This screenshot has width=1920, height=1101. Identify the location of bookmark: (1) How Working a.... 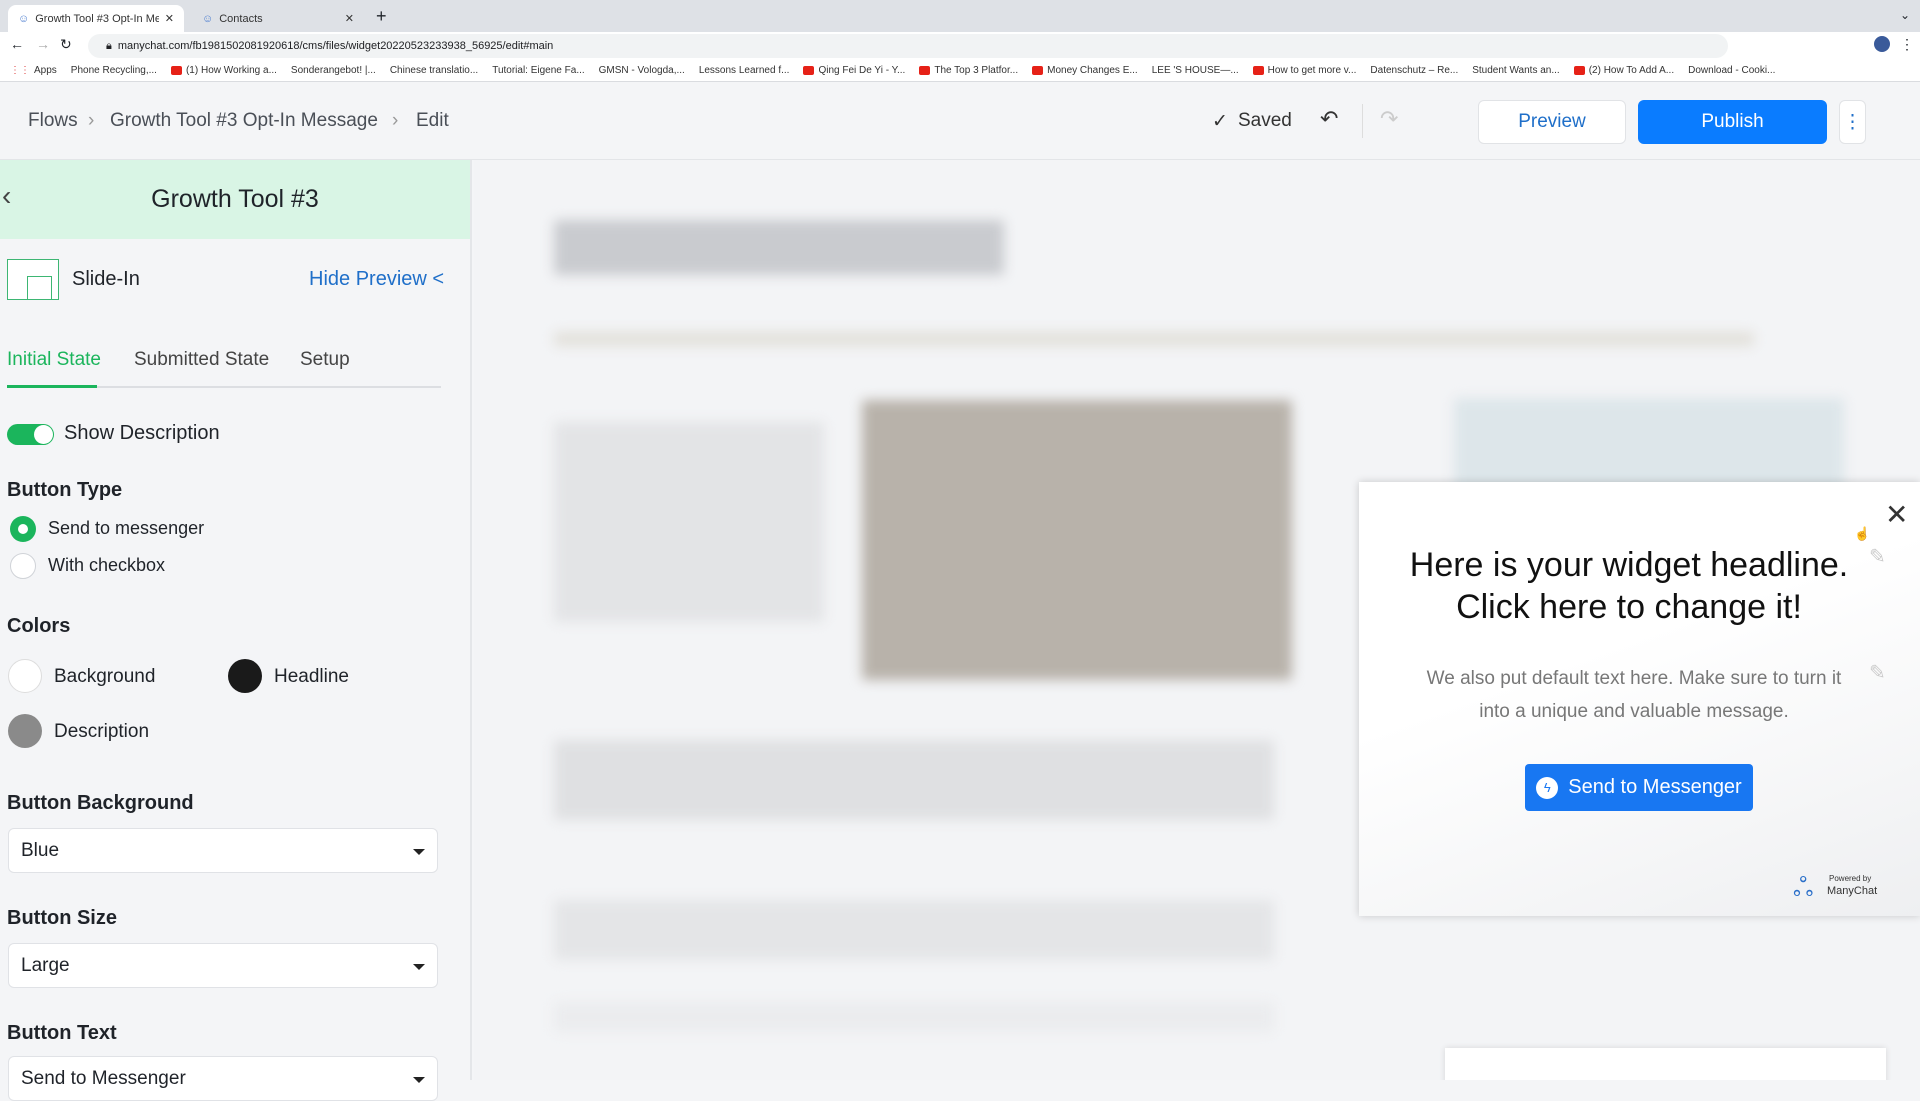
(223, 70).